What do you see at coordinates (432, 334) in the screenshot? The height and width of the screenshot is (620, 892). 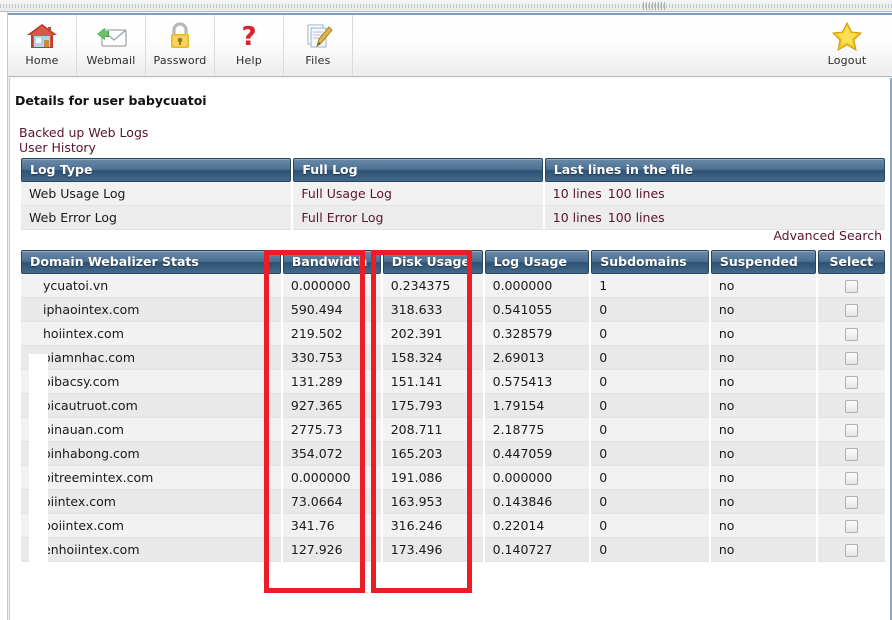 I see `domain-cell-disk-usage: 202.391` at bounding box center [432, 334].